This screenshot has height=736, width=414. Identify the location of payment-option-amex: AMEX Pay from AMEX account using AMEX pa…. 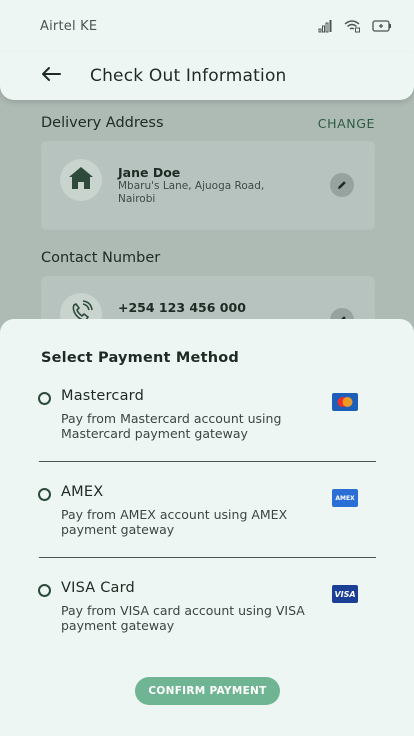
(207, 532).